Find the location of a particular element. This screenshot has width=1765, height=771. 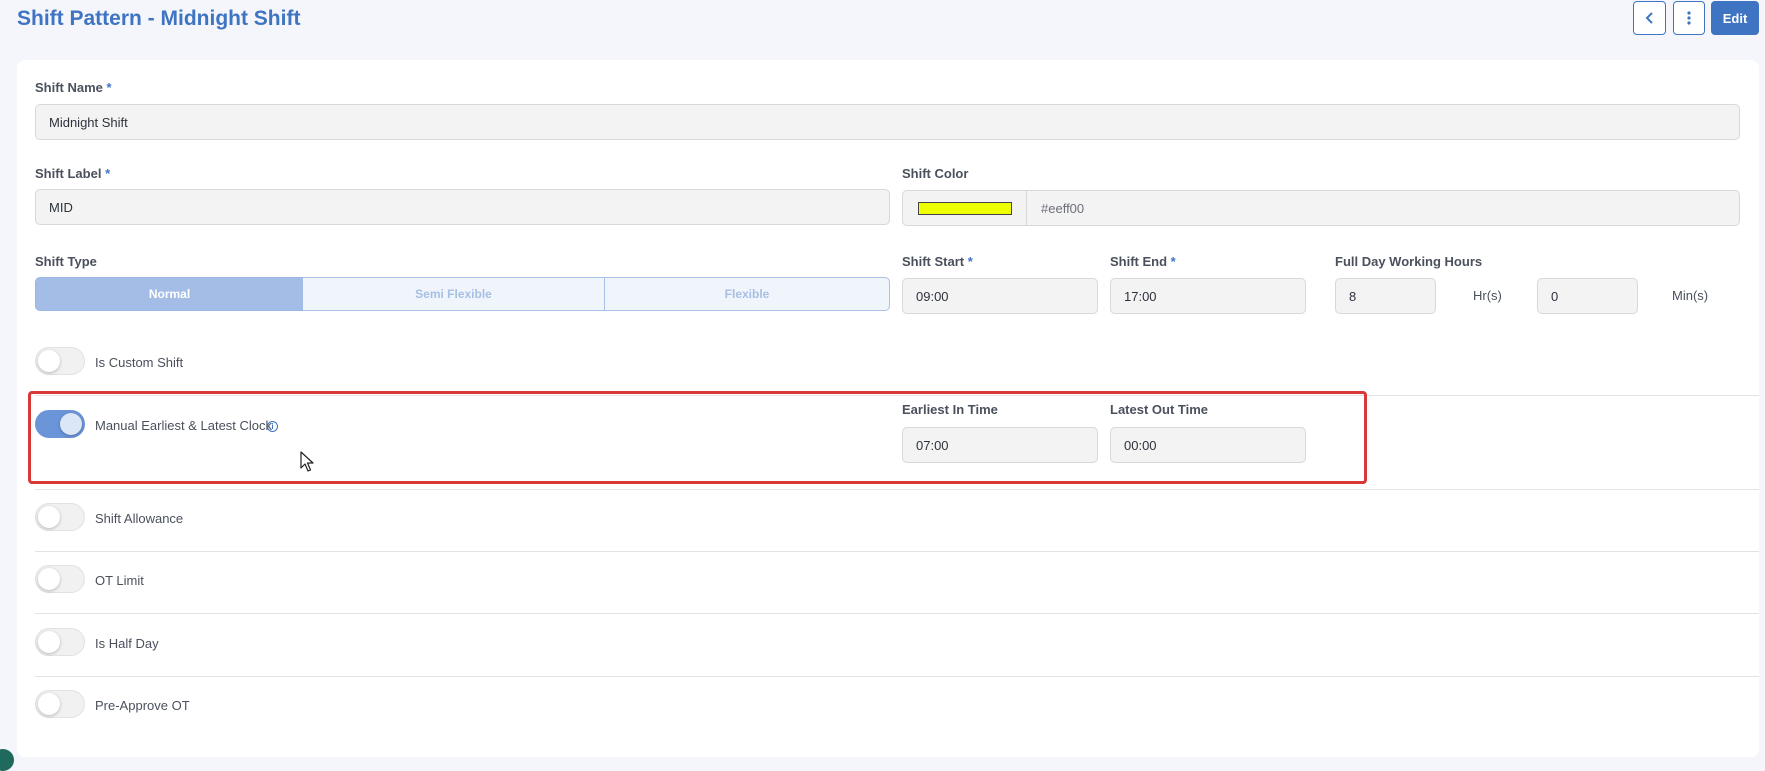

is-half-day-toggle is located at coordinates (60, 642).